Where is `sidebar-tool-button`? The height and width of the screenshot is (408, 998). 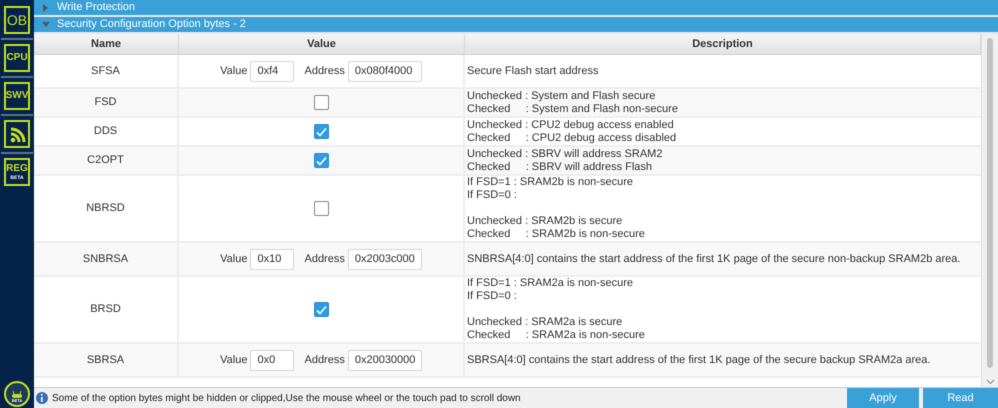 sidebar-tool-button is located at coordinates (17, 134).